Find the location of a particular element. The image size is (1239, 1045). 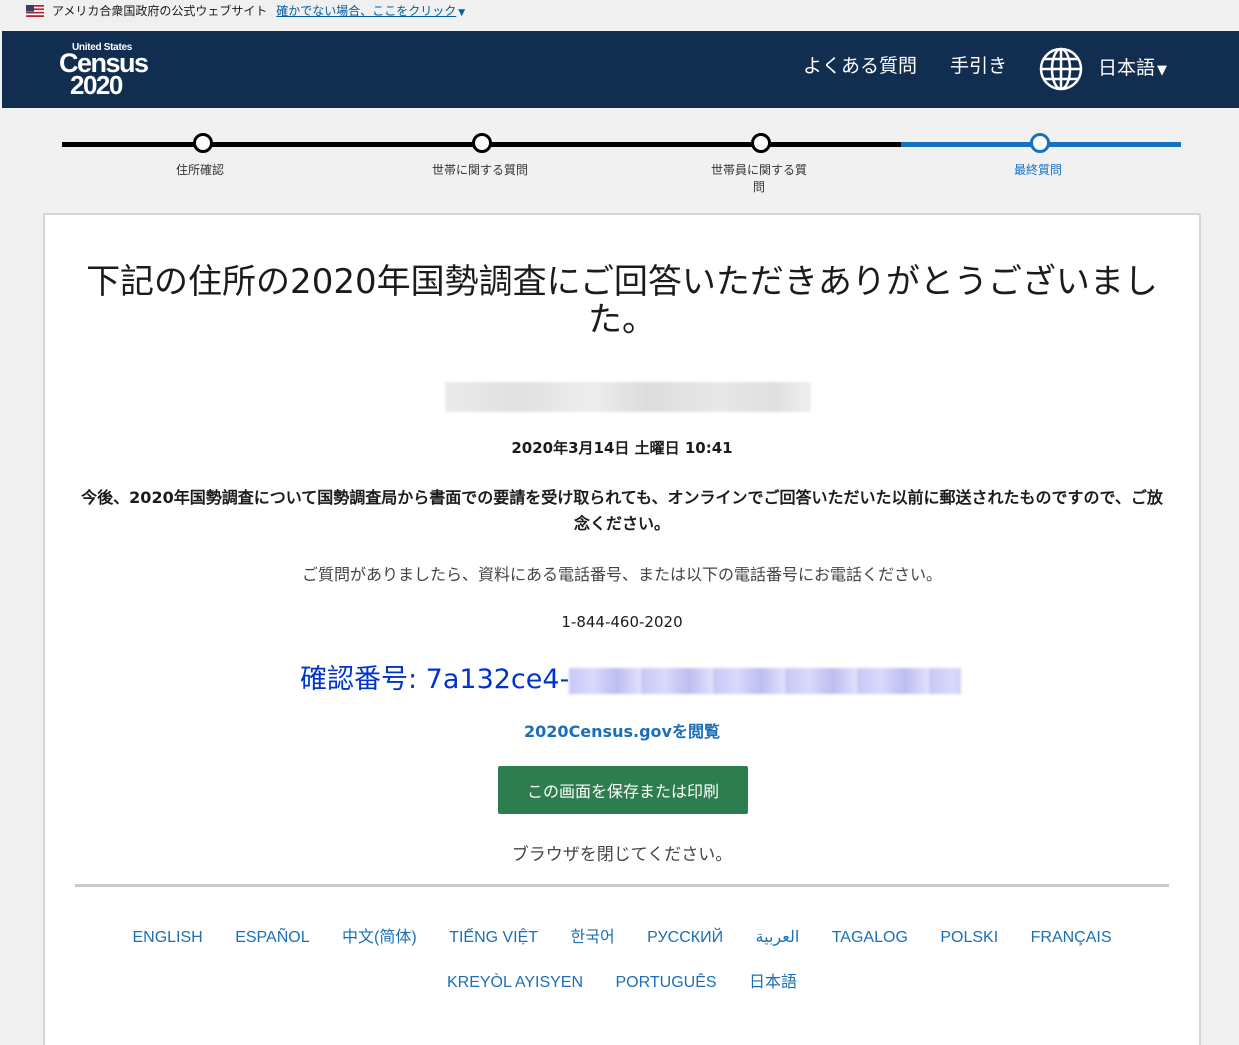

gov-banner: アメリカ合衆国政府の公式ウェブサイト 確かでない場合、ここをクリック ▼ is located at coordinates (619, 11).